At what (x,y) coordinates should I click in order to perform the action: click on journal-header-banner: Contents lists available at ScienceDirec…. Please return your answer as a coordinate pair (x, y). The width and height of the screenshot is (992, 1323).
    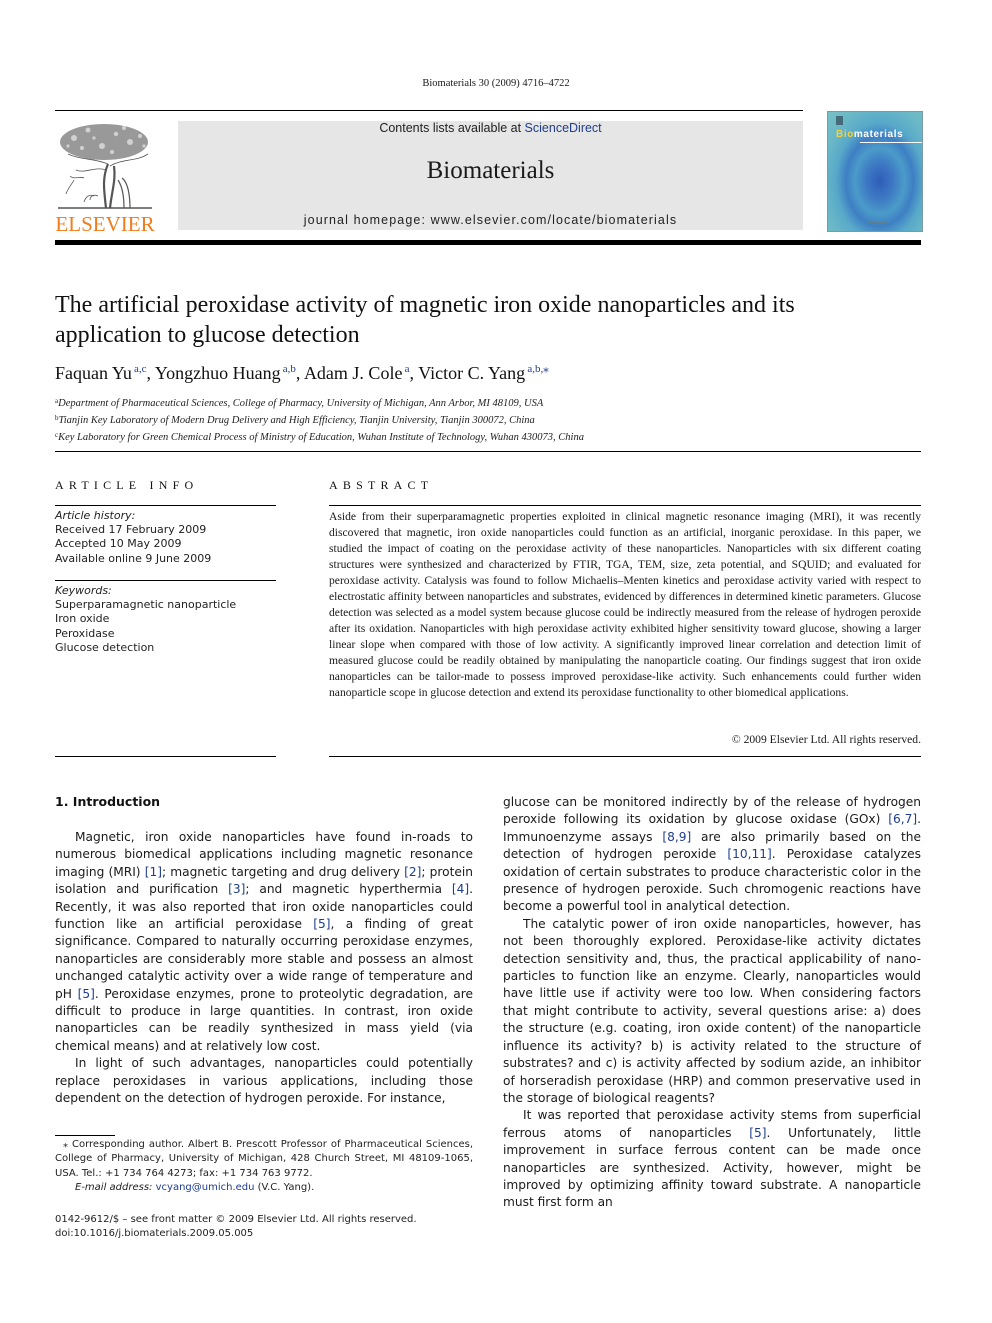
    Looking at the image, I should click on (490, 175).